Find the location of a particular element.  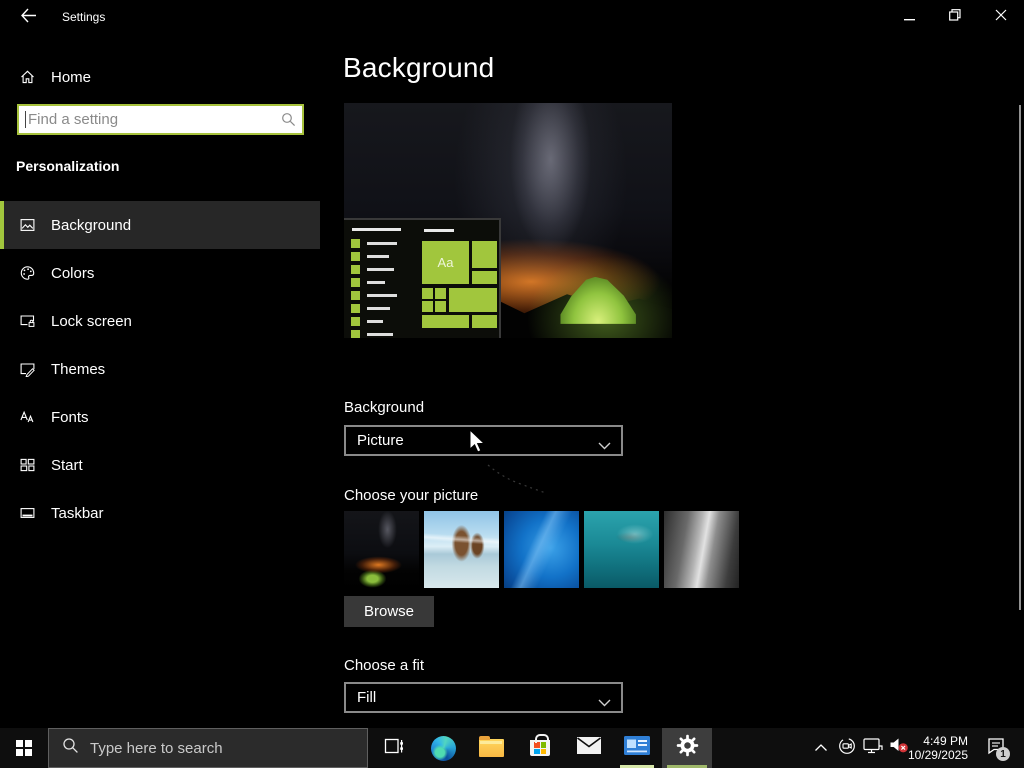

background-type-value: Picture is located at coordinates (380, 440).